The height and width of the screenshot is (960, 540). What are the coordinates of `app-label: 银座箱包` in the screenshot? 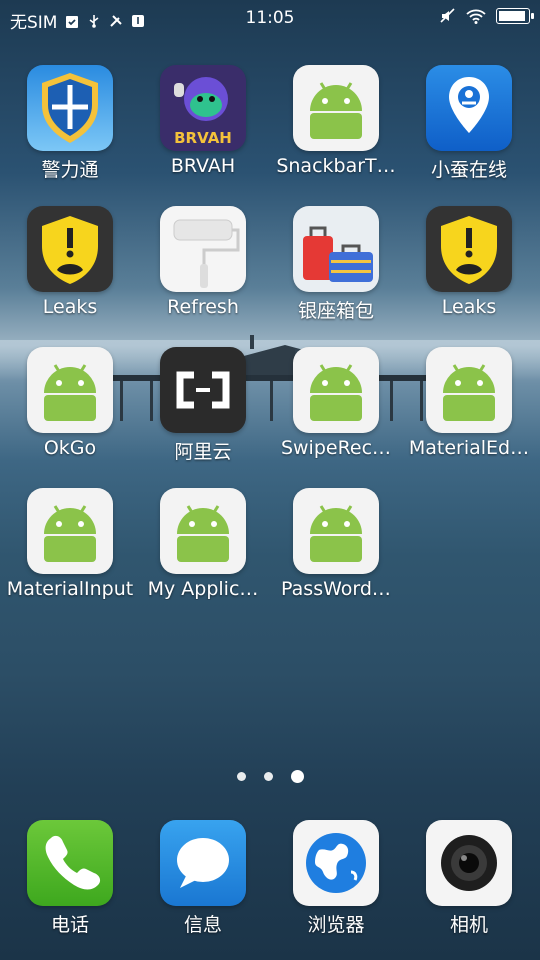 It's located at (335, 311).